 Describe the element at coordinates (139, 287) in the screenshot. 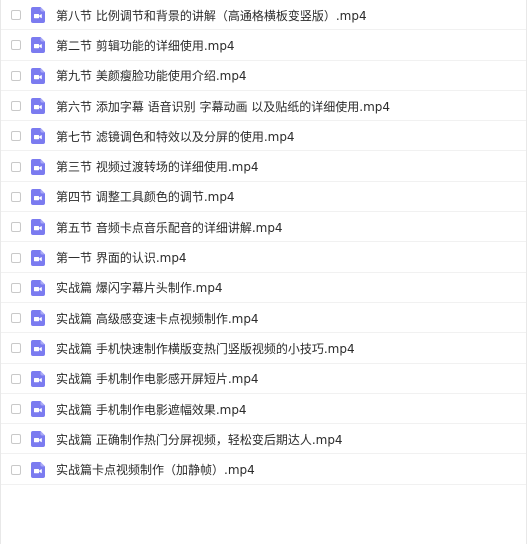

I see `file-name: 实战篇 爆闪字幕片头制作.mp4` at that location.